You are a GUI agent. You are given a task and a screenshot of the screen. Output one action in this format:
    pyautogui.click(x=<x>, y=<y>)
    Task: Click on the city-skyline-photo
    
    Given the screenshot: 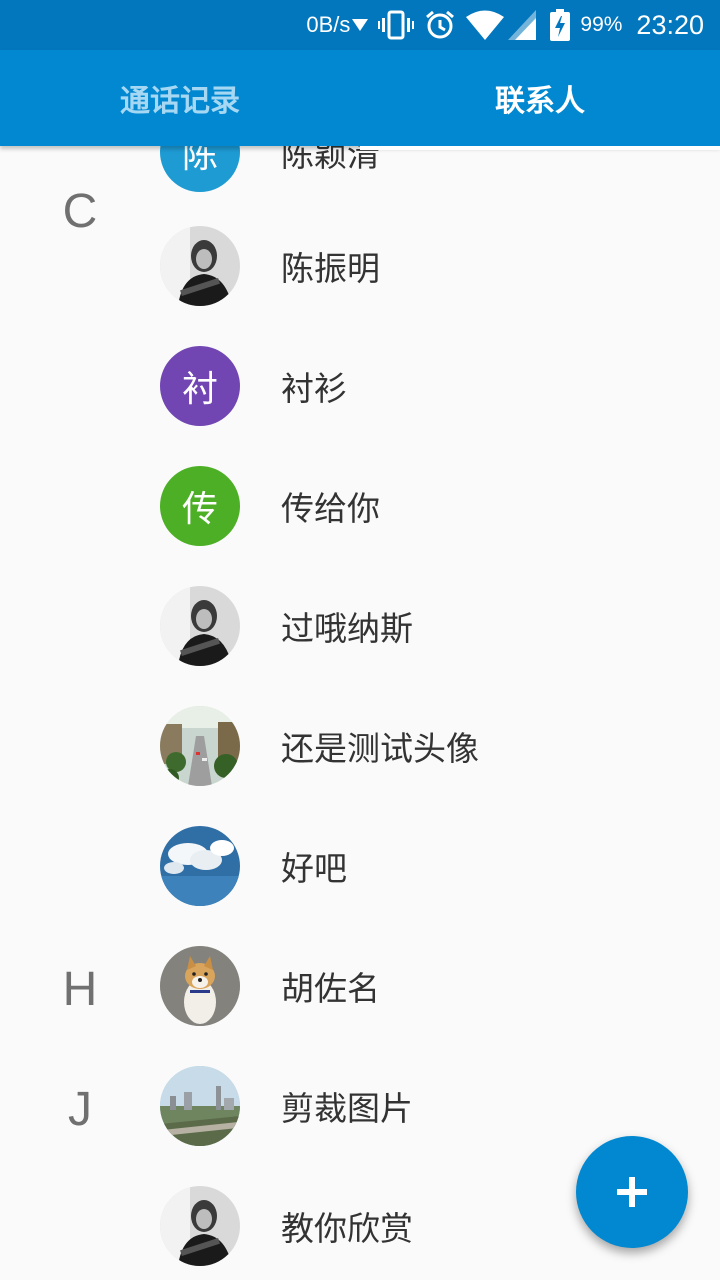 What is the action you would take?
    pyautogui.click(x=200, y=1106)
    